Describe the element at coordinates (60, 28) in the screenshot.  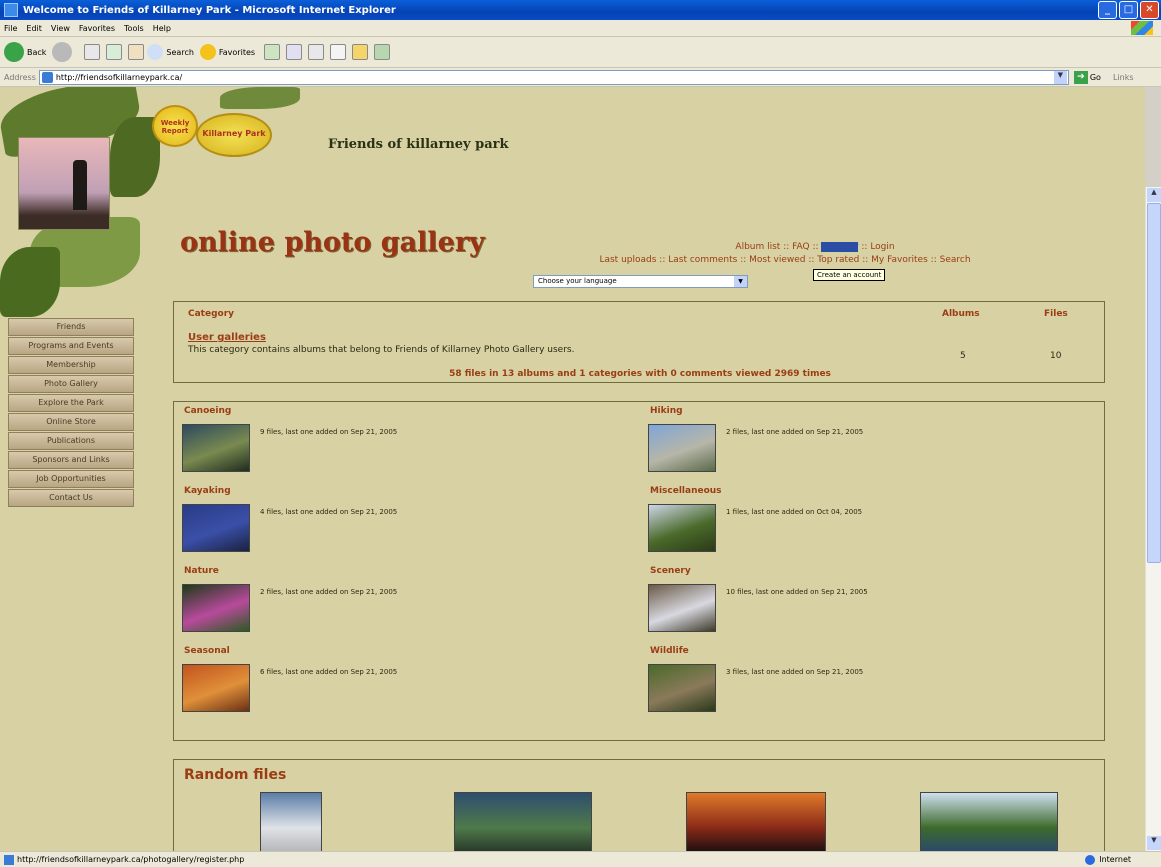
I see `menu-view: View` at that location.